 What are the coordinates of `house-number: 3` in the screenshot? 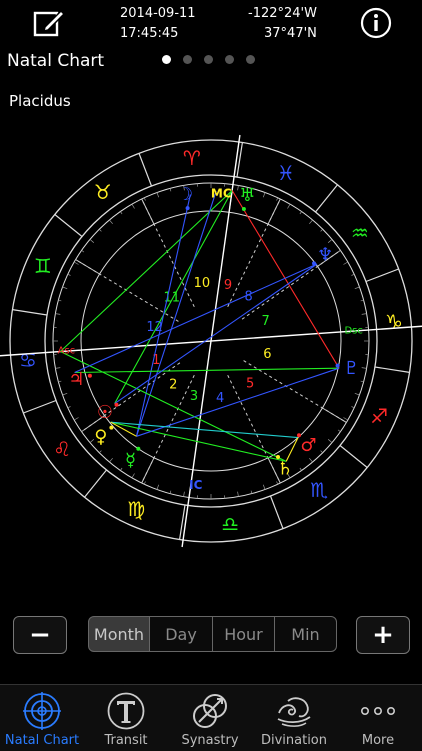 It's located at (194, 396).